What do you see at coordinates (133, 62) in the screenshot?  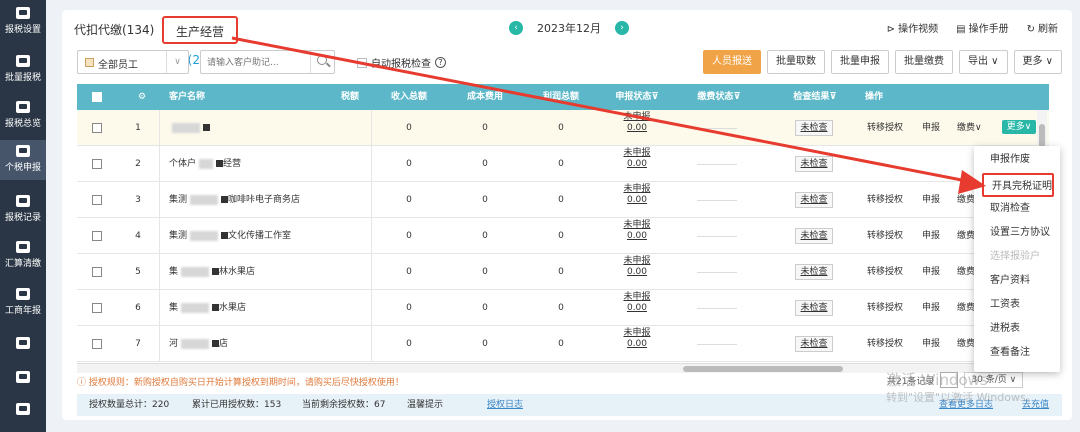 I see `staff-select: 全部员工 ∨` at bounding box center [133, 62].